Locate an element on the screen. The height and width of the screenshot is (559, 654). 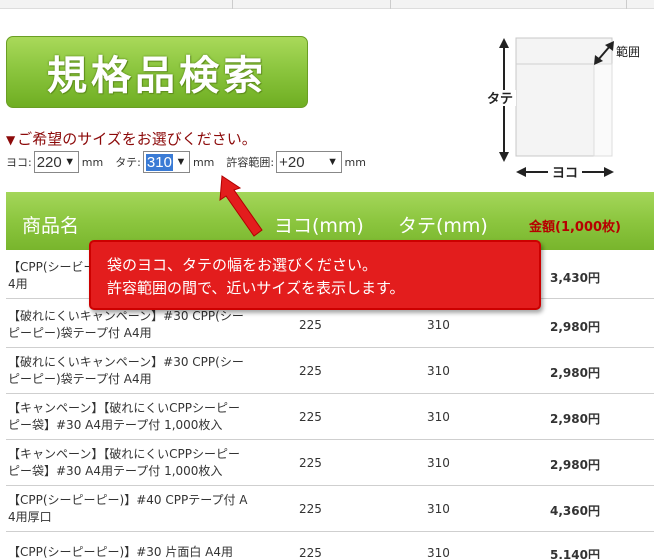
height-select: 310 ▼ is located at coordinates (166, 162).